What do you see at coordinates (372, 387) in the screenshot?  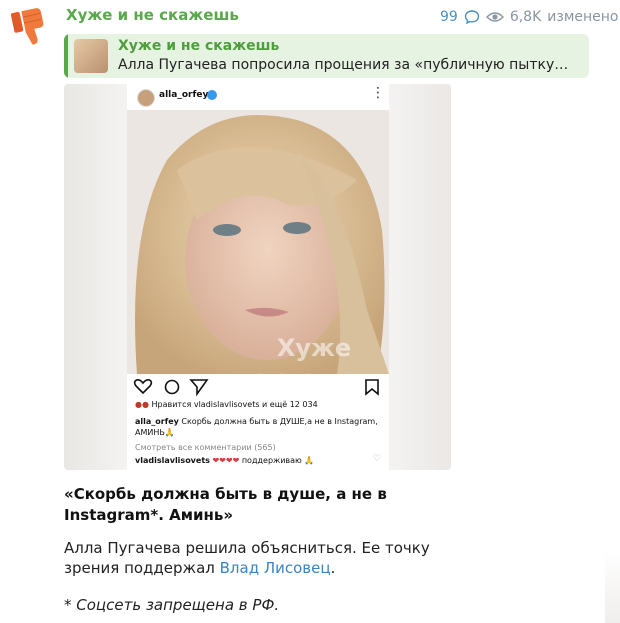 I see `bookmark-icon` at bounding box center [372, 387].